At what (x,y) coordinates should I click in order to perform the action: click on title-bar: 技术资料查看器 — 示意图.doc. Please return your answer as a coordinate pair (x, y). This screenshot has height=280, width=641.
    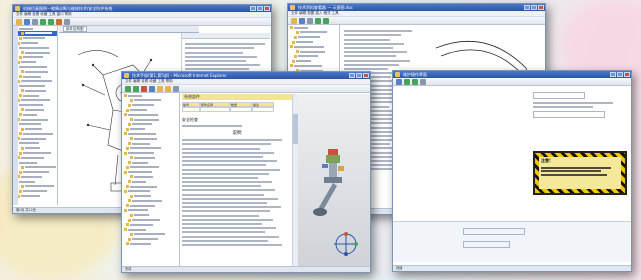
    Looking at the image, I should click on (416, 7).